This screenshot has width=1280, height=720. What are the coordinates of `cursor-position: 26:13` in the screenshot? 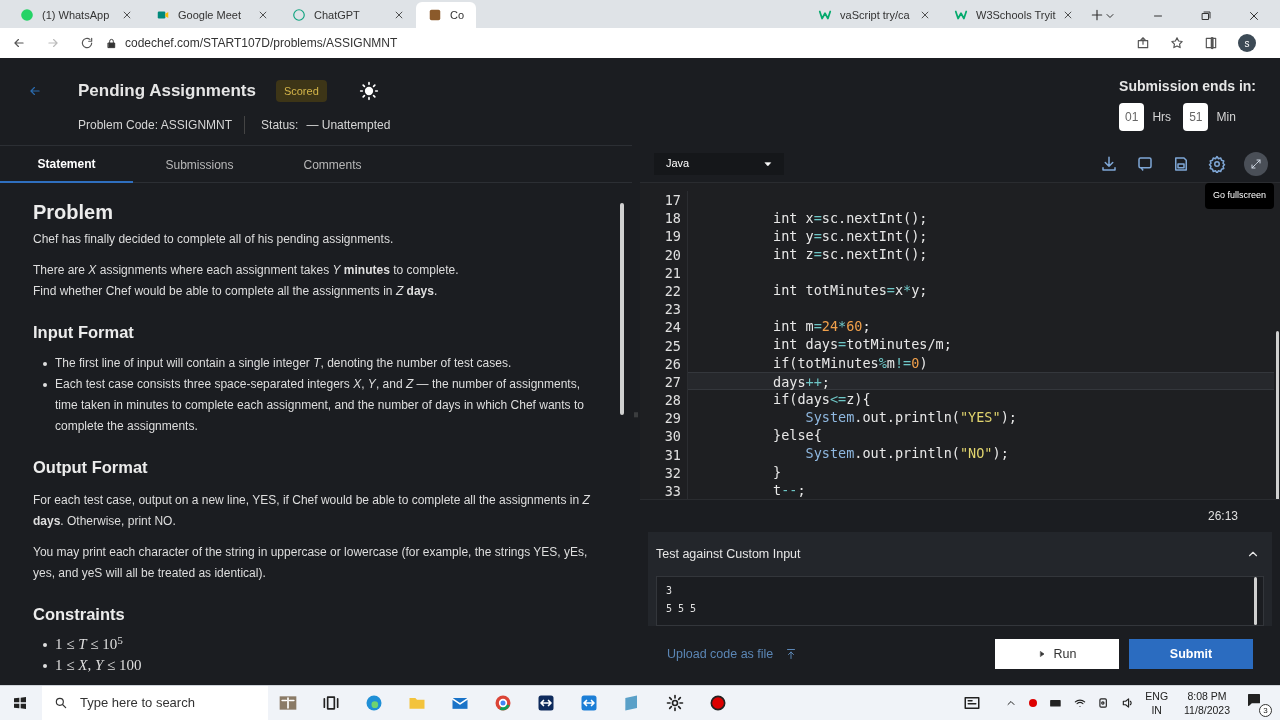 It's located at (1222, 516).